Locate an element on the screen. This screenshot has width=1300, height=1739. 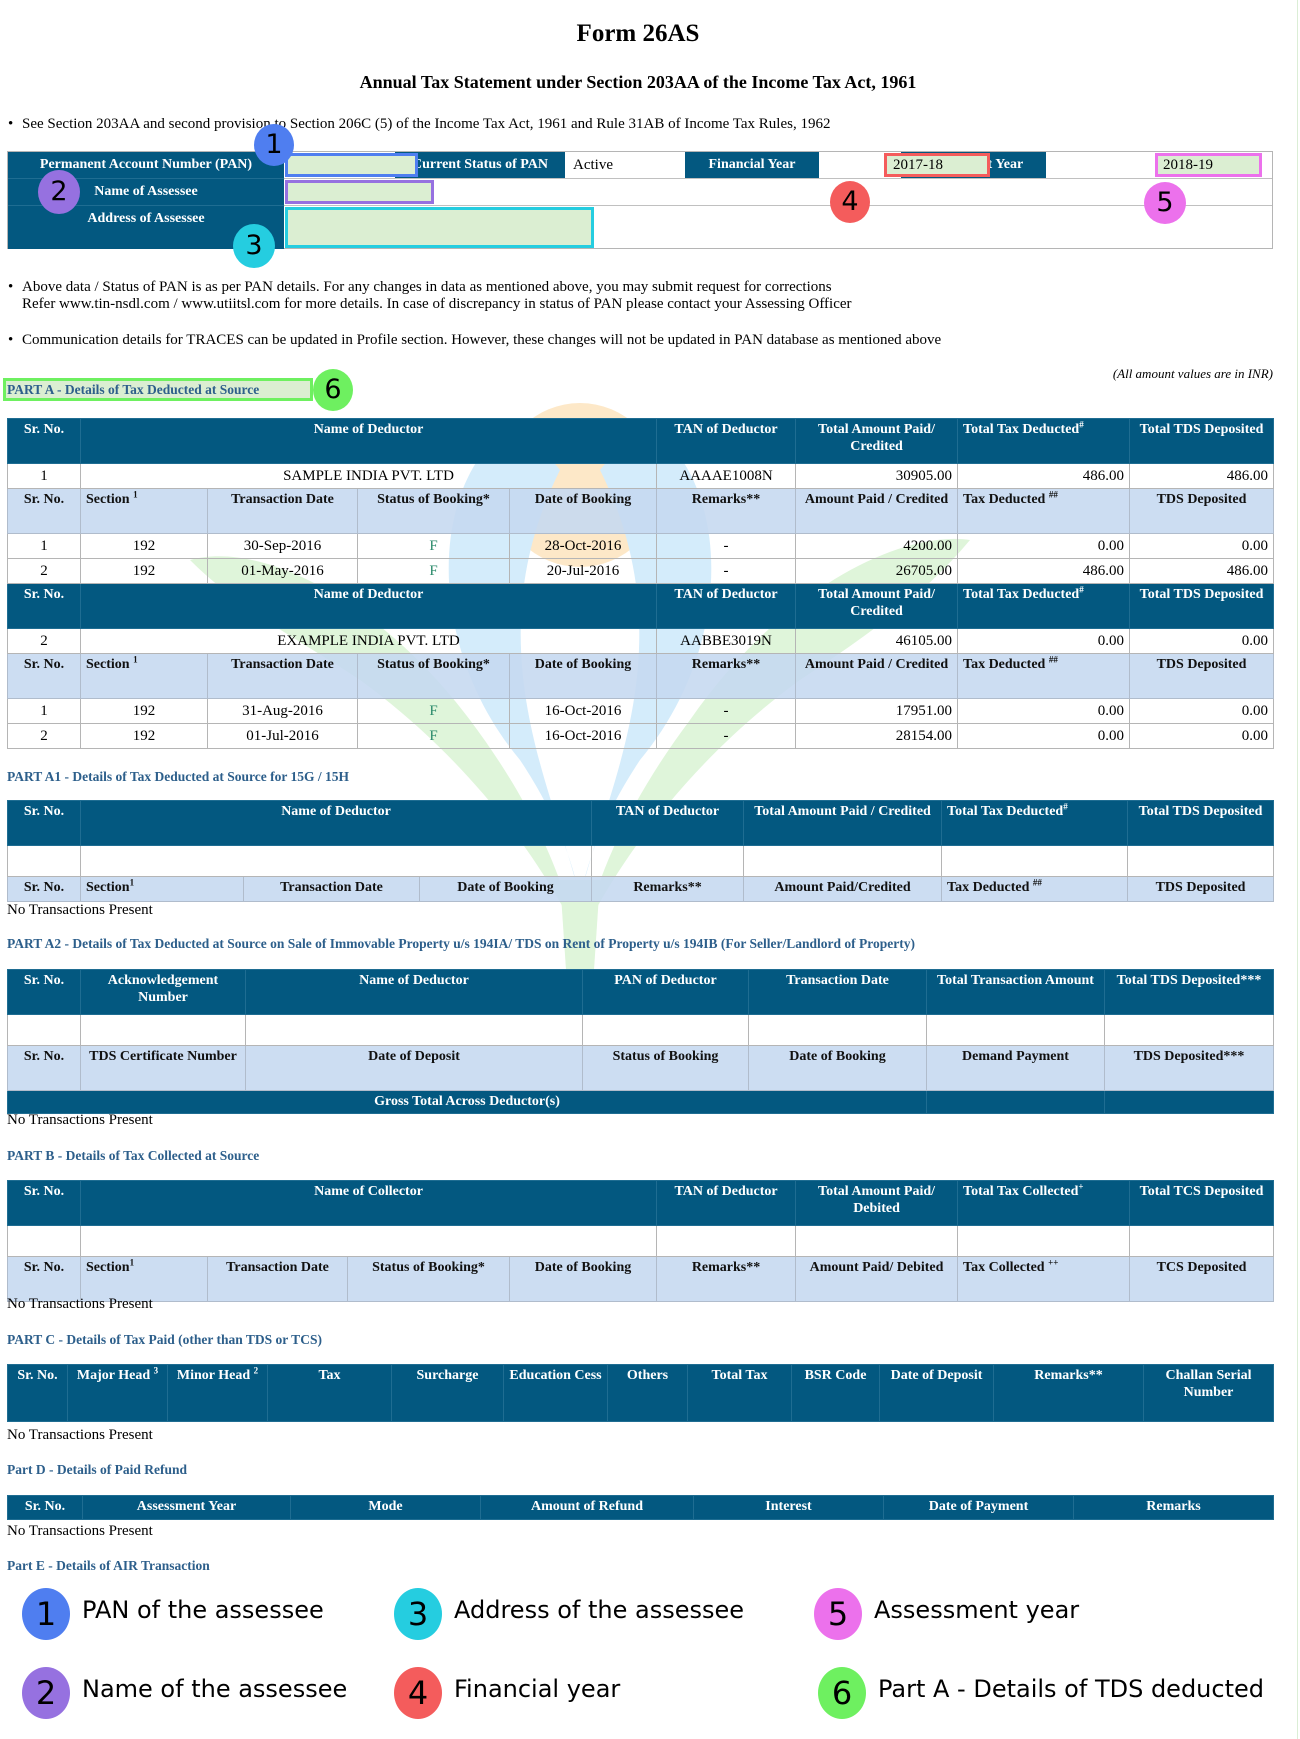
txn-amount: 4200.00 is located at coordinates (877, 546).